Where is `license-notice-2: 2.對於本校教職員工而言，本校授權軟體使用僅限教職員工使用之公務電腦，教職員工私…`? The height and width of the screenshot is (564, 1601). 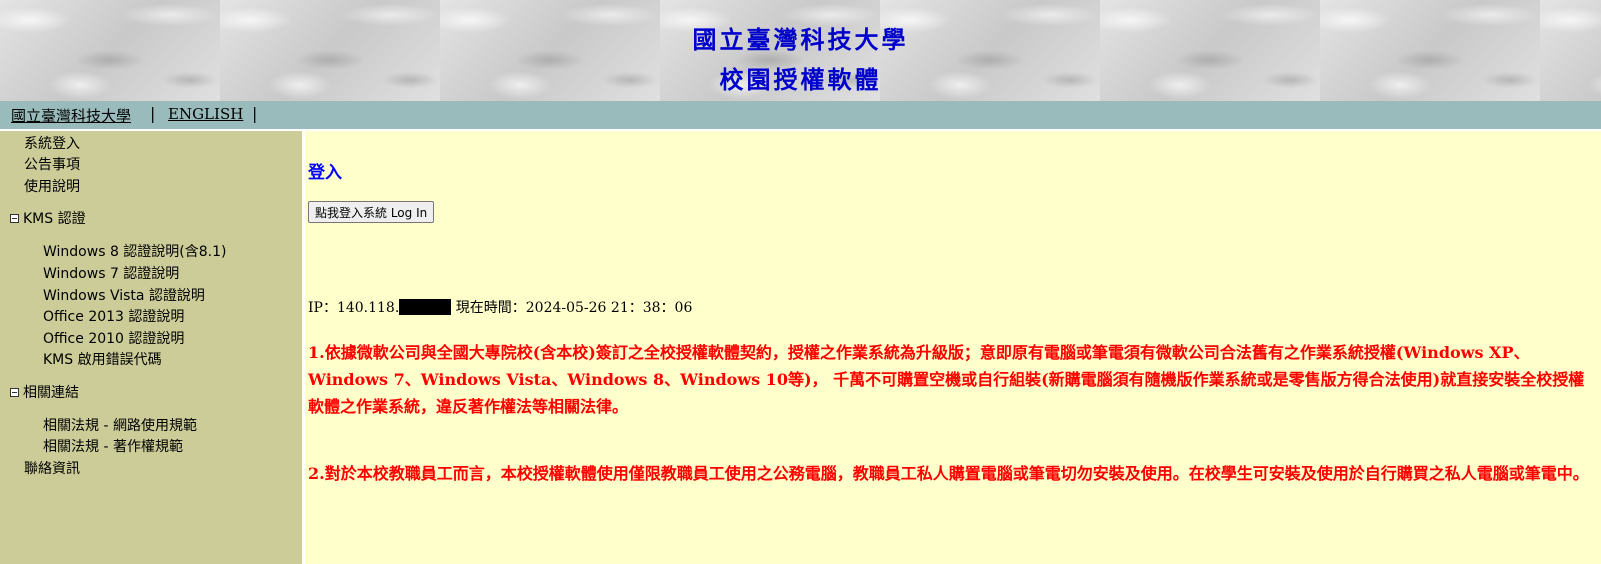 license-notice-2: 2.對於本校教職員工而言，本校授權軟體使用僅限教職員工使用之公務電腦，教職員工私… is located at coordinates (948, 473).